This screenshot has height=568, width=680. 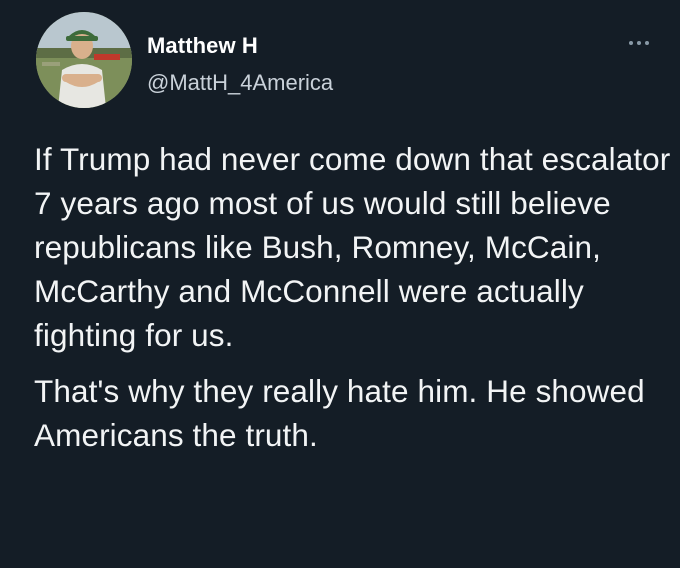 I want to click on avatar-photo, so click(x=84, y=60).